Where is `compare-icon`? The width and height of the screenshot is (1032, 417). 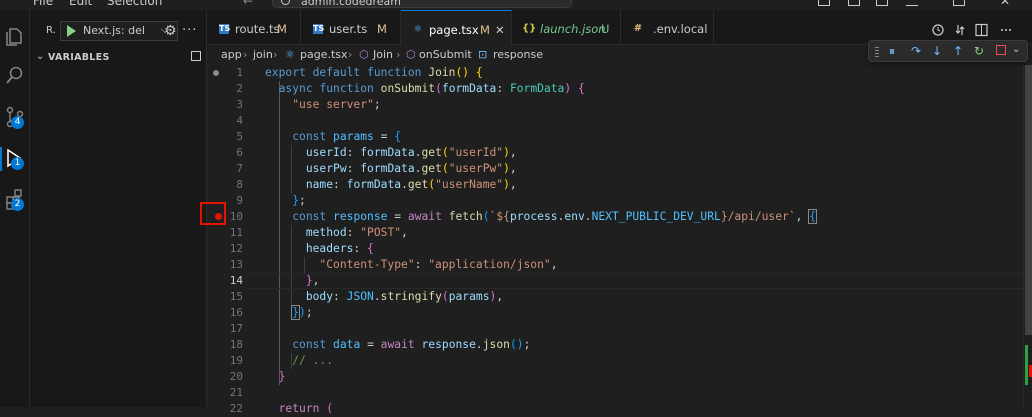
compare-icon is located at coordinates (960, 30).